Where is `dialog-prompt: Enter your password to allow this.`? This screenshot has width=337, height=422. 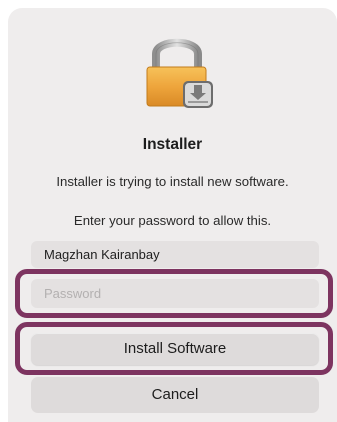
dialog-prompt: Enter your password to allow this. is located at coordinates (172, 220).